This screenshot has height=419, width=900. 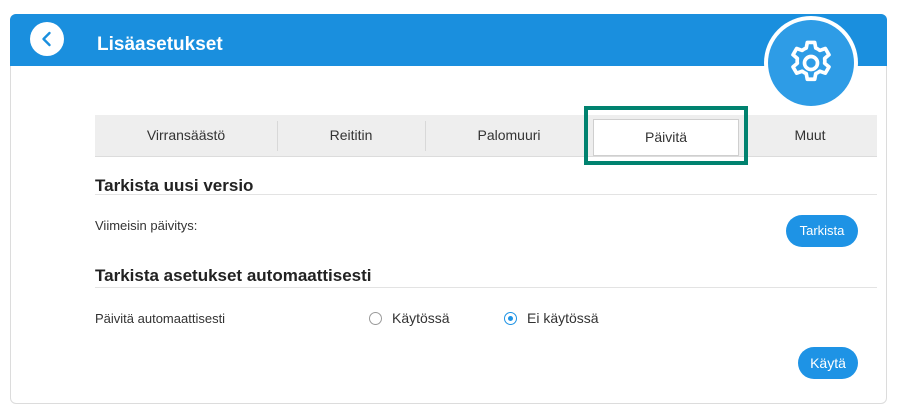 What do you see at coordinates (666, 135) in the screenshot?
I see `highlight-box` at bounding box center [666, 135].